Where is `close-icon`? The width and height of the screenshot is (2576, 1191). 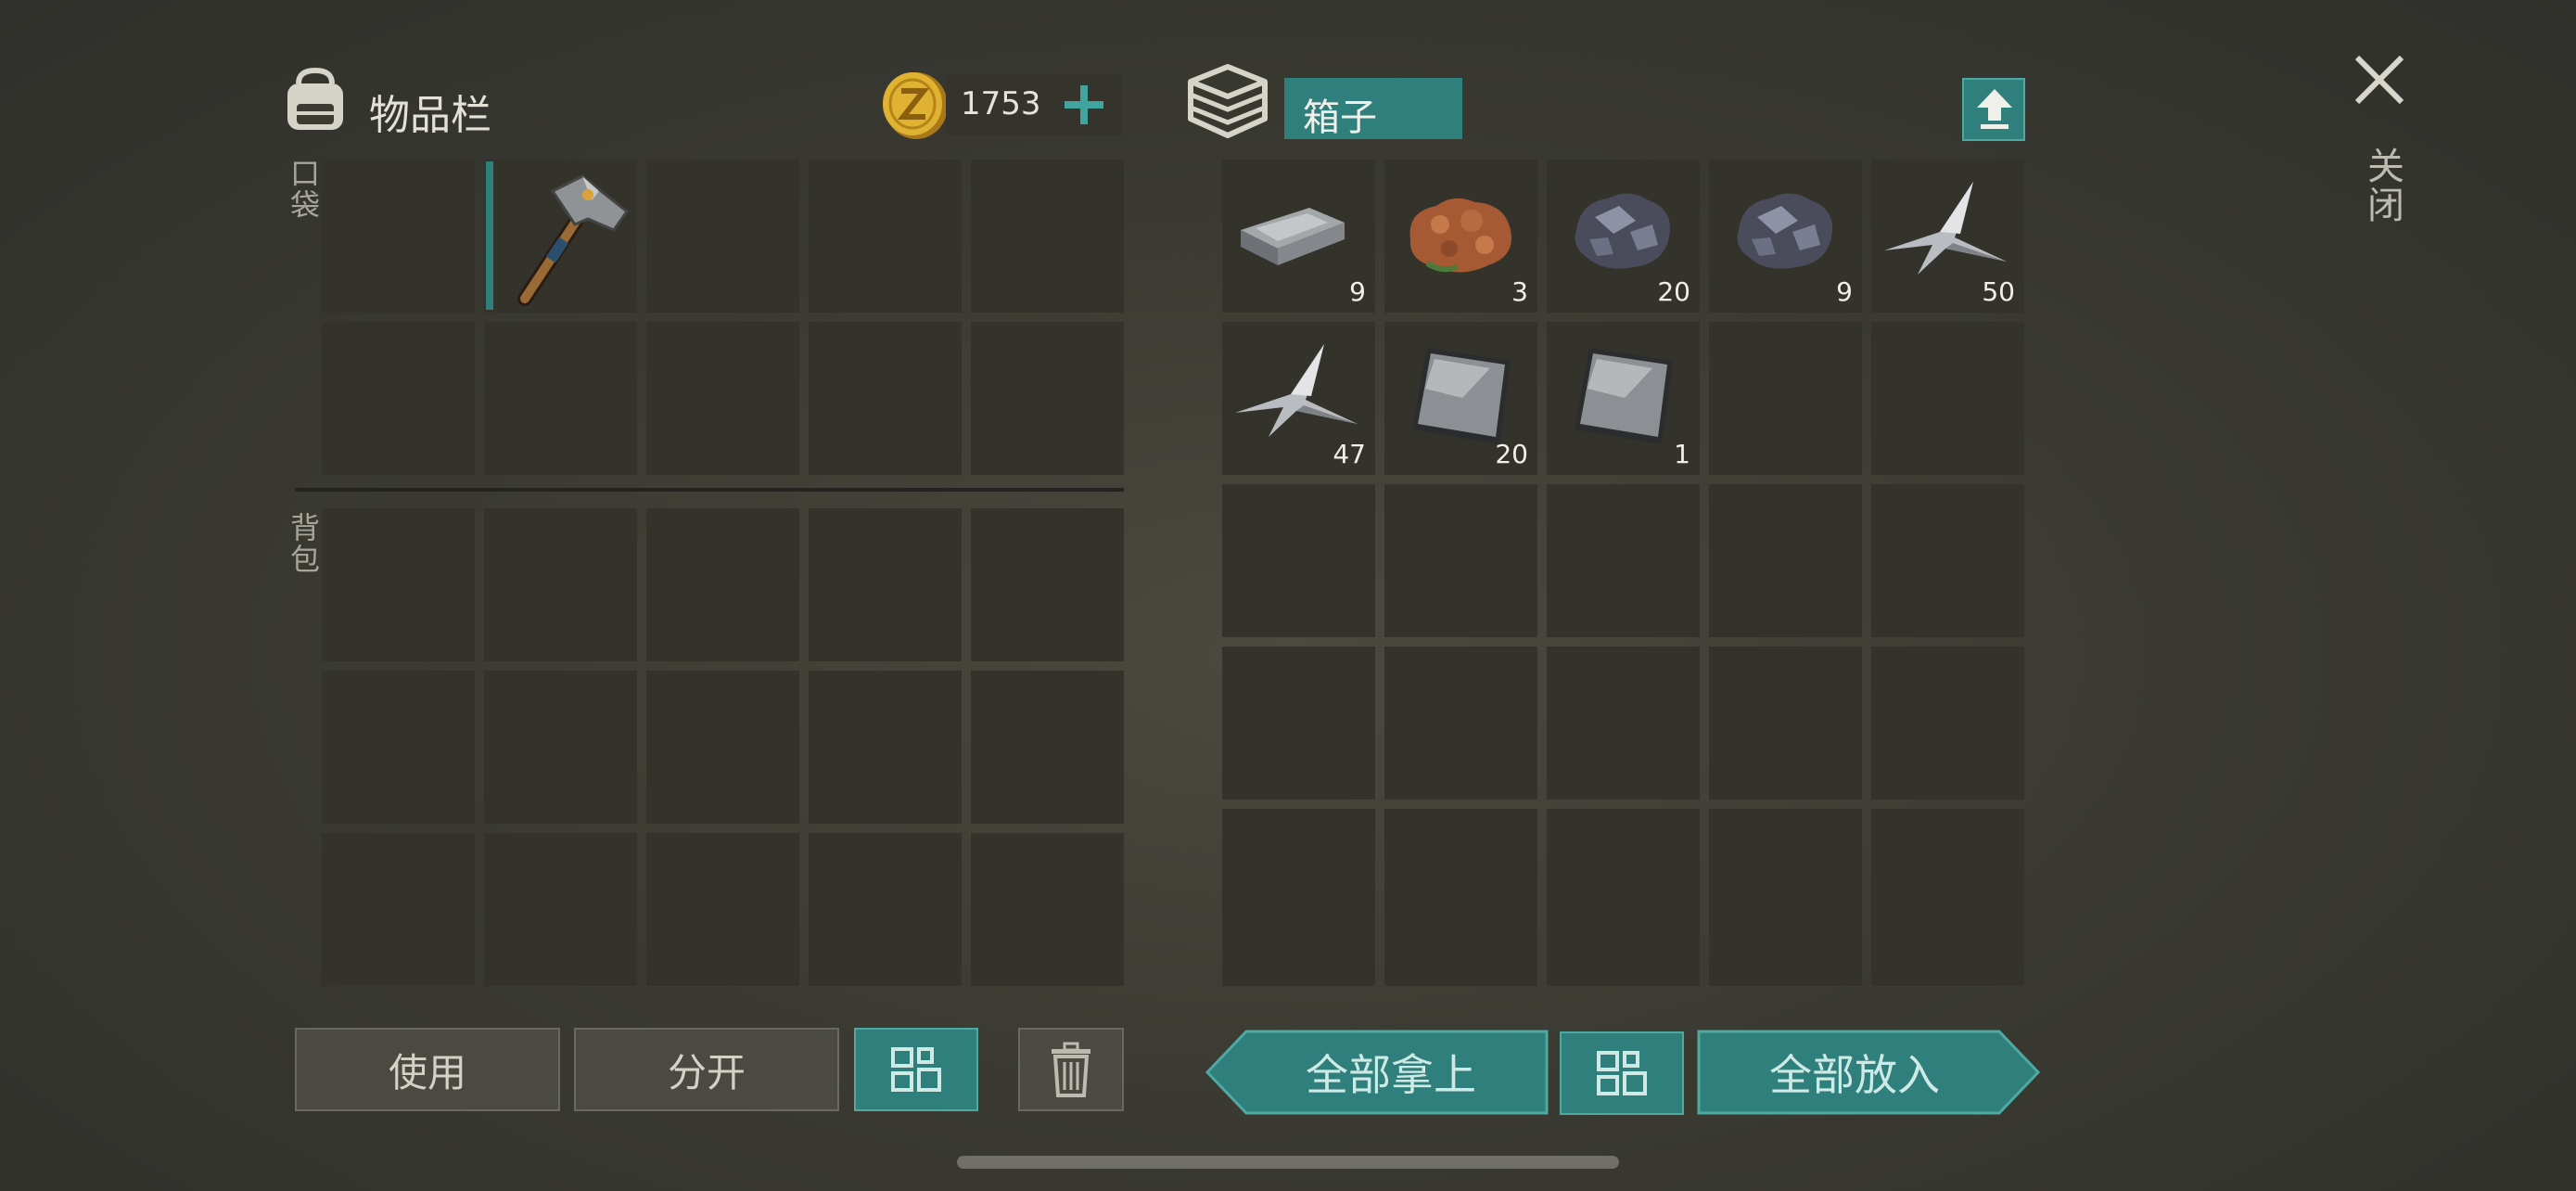 close-icon is located at coordinates (2379, 80).